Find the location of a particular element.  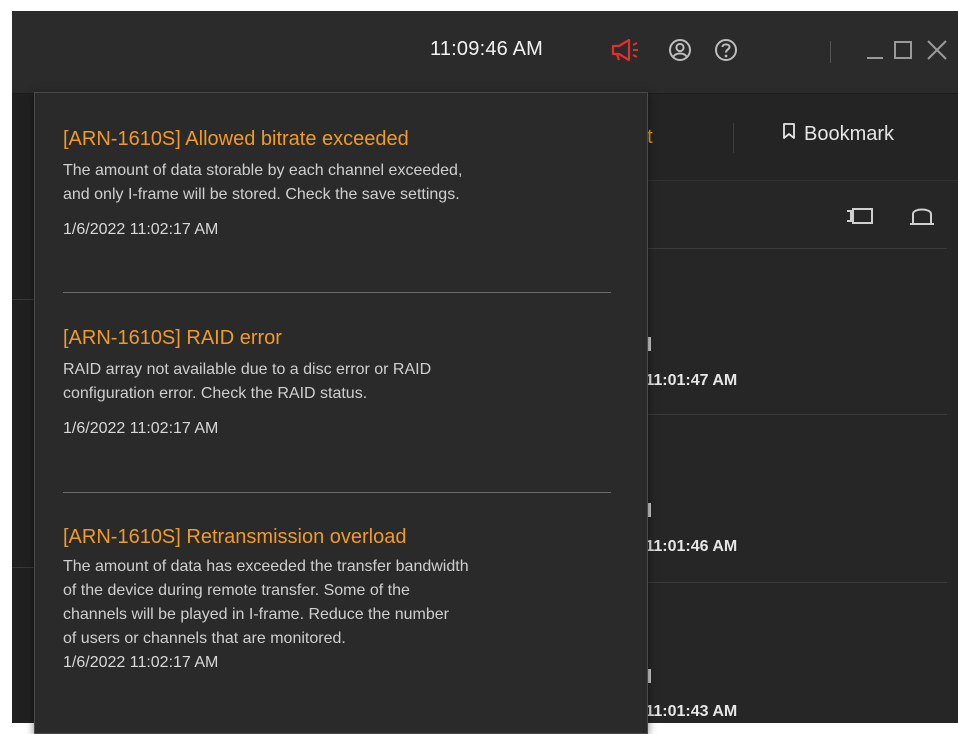

bookmark-button: Bookmark is located at coordinates (838, 134).